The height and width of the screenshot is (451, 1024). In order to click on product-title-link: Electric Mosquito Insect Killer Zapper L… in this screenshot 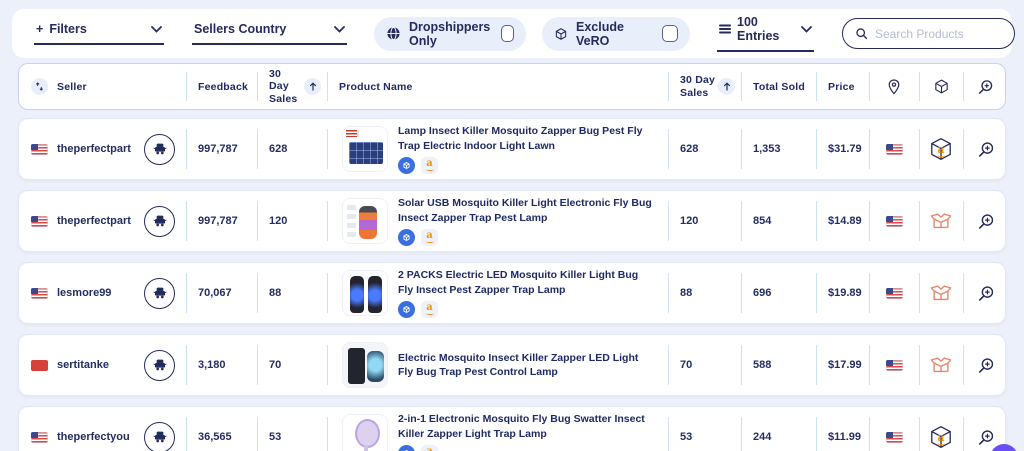, I will do `click(527, 365)`.